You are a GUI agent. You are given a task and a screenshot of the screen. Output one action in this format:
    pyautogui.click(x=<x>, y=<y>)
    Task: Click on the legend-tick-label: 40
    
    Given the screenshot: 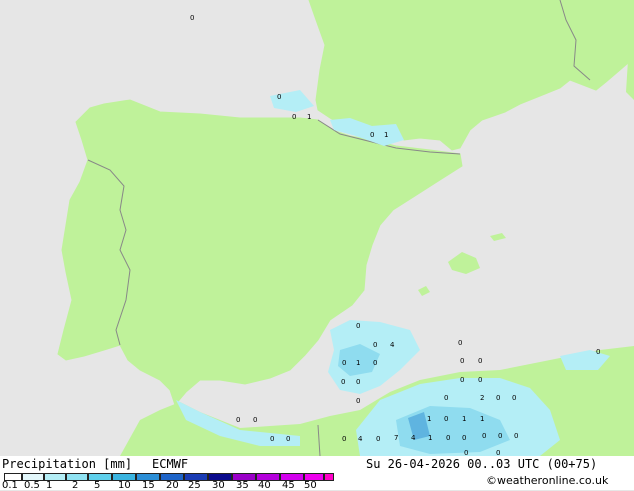 What is the action you would take?
    pyautogui.click(x=264, y=485)
    